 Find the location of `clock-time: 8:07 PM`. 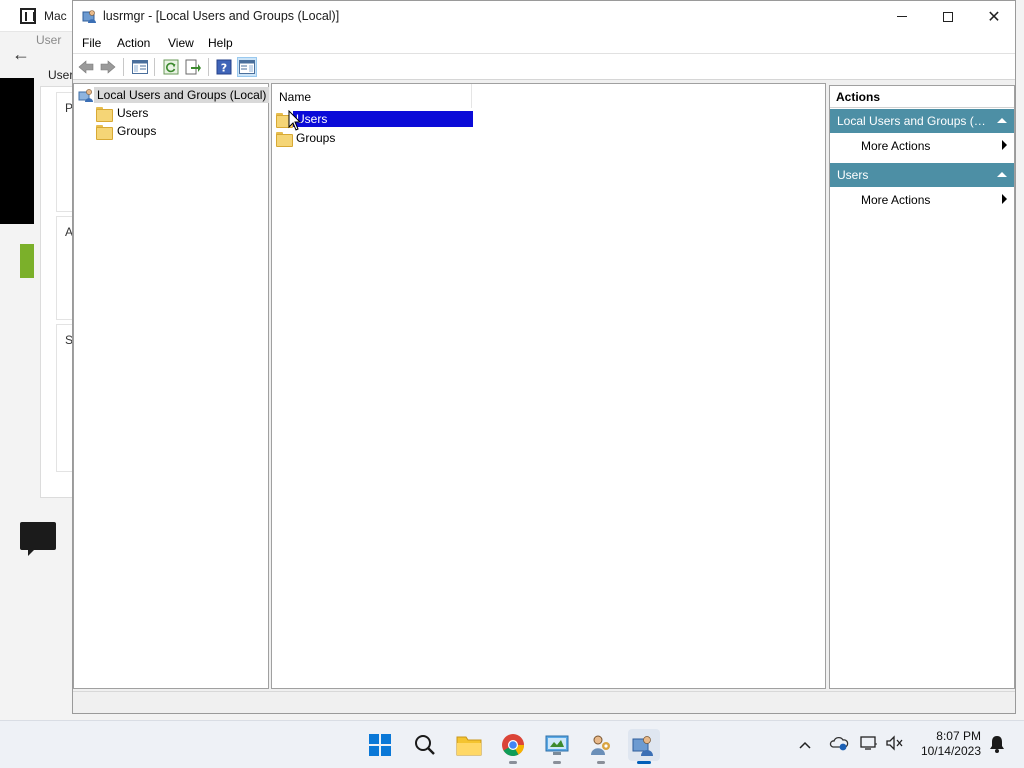

clock-time: 8:07 PM is located at coordinates (958, 736).